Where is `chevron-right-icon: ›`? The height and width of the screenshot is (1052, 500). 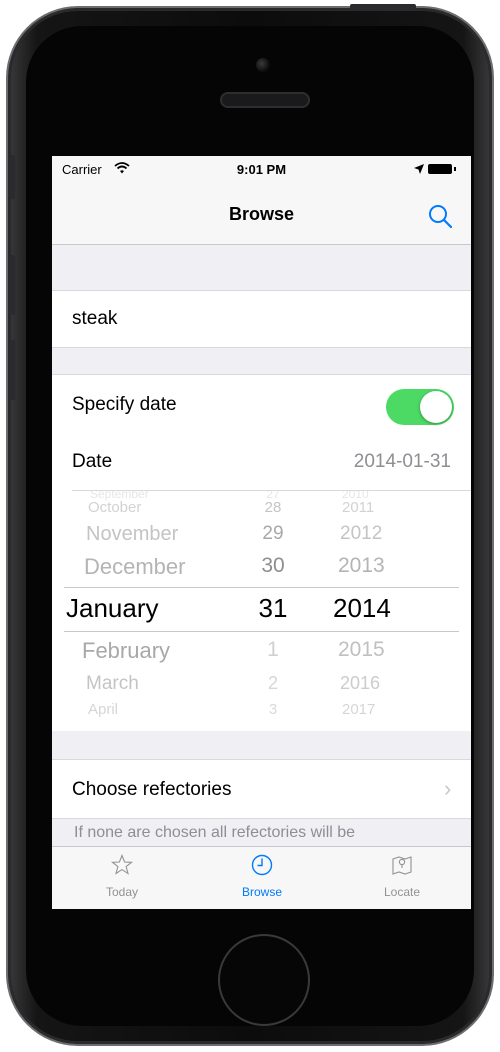 chevron-right-icon: › is located at coordinates (448, 788).